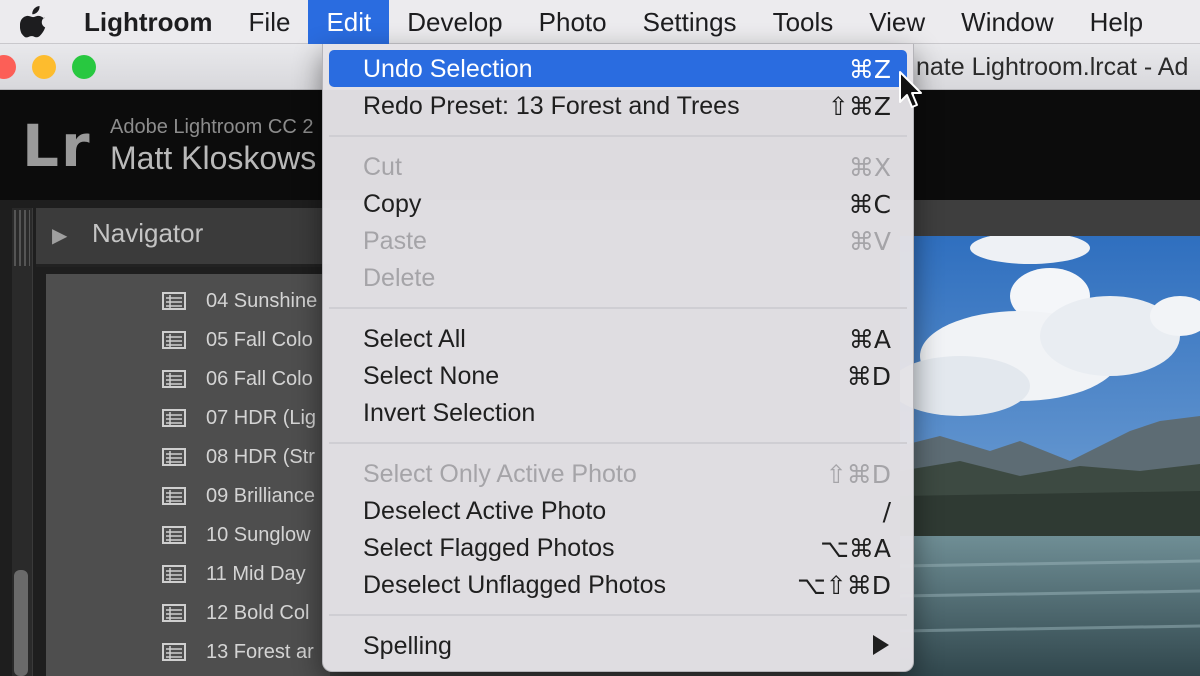 Image resolution: width=1200 pixels, height=676 pixels. I want to click on preset-item: 04 Sunshine, so click(191, 301).